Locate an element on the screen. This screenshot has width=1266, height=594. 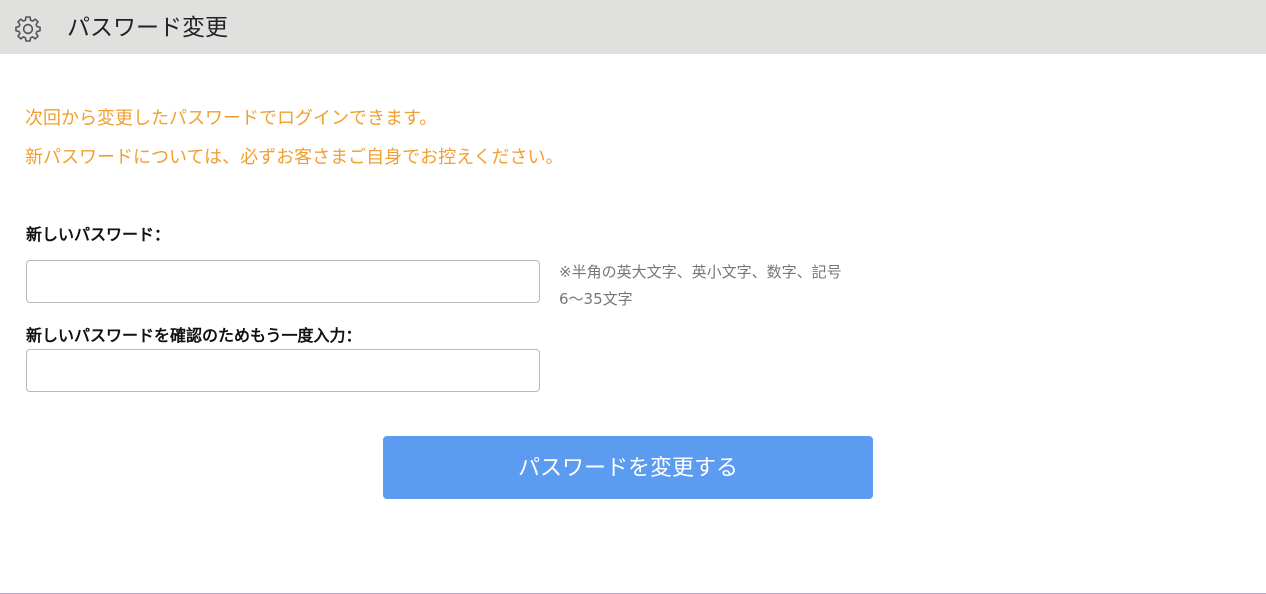
notice-login-info: 次回から変更したパスワードでログインできます。 is located at coordinates (231, 118).